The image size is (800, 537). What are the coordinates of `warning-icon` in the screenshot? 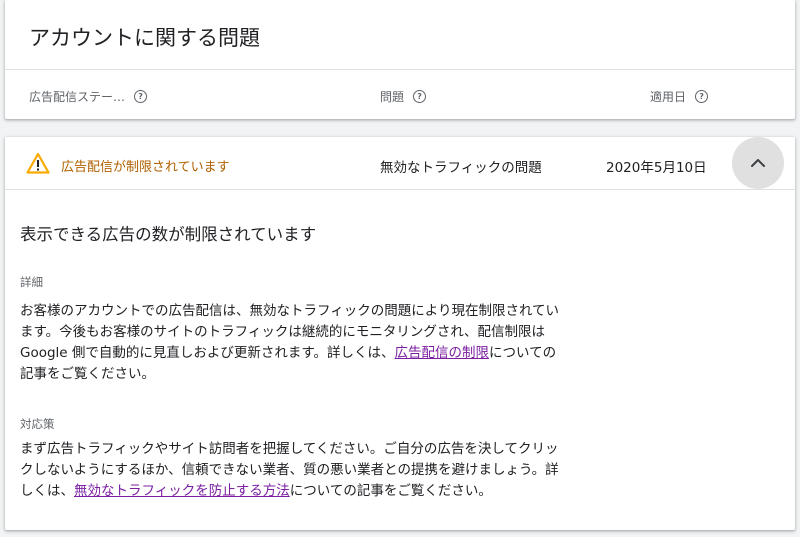 It's located at (38, 163).